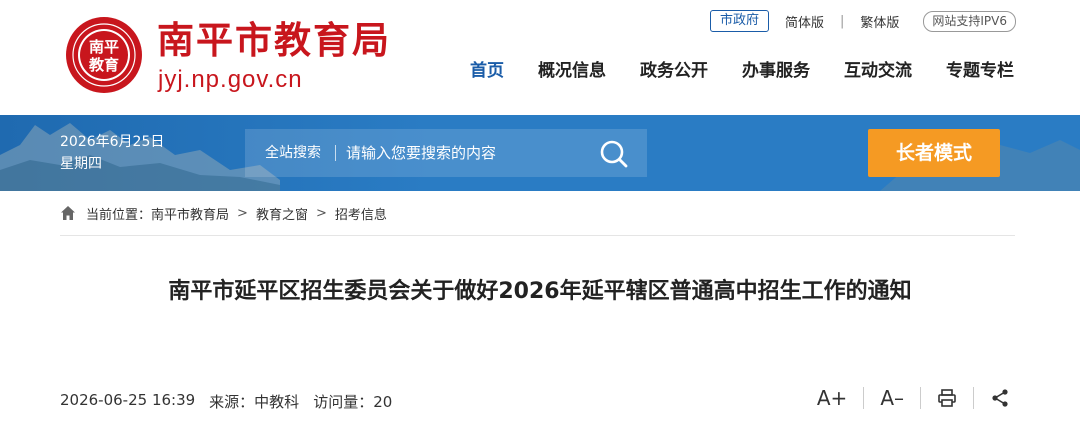  I want to click on search-input, so click(461, 153).